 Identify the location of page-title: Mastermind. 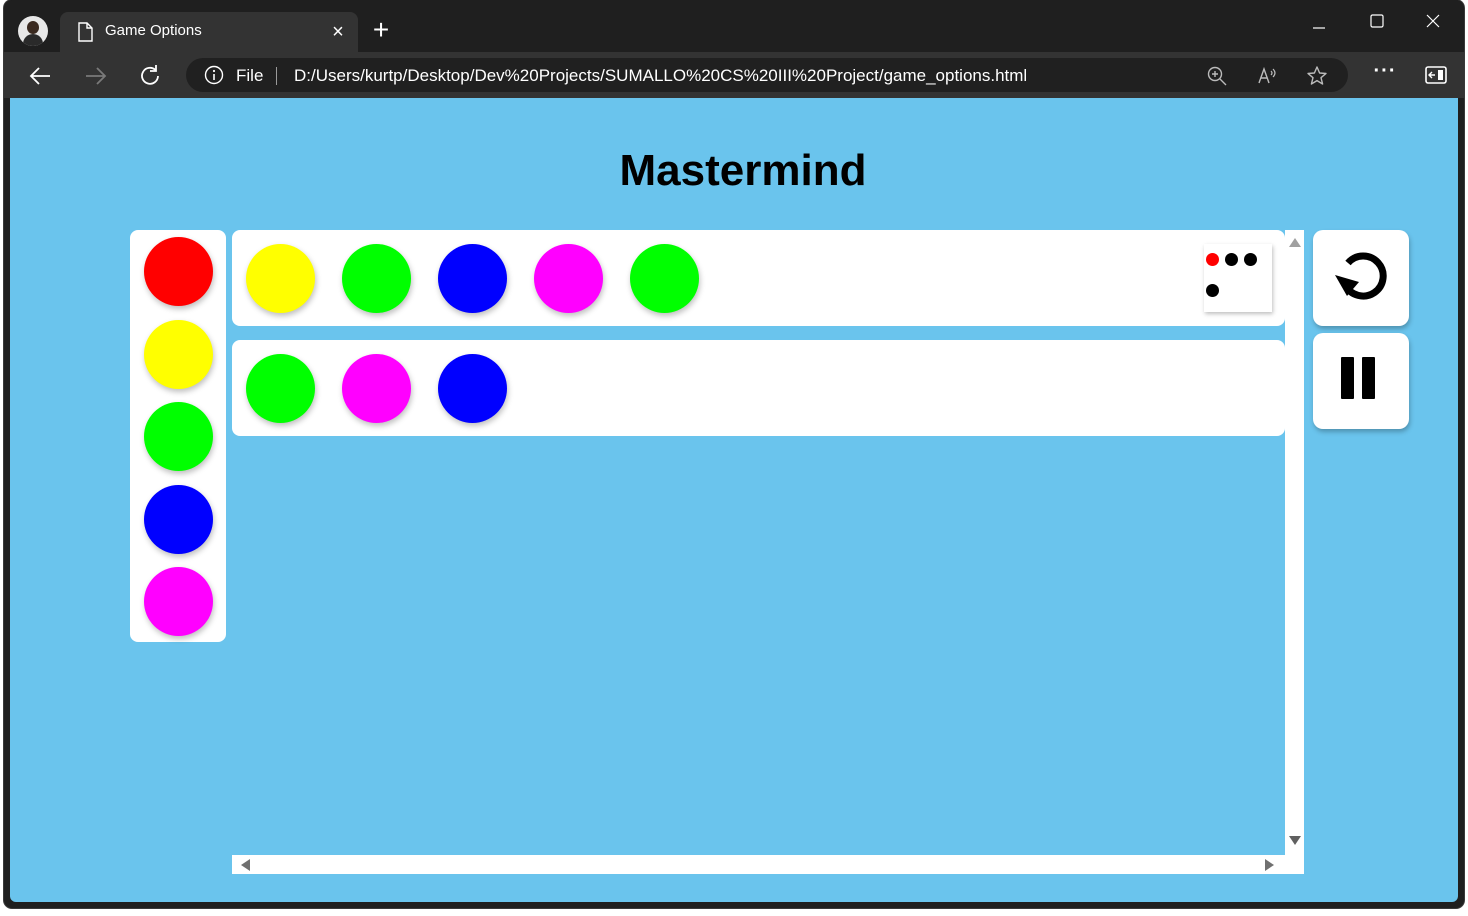
(743, 170).